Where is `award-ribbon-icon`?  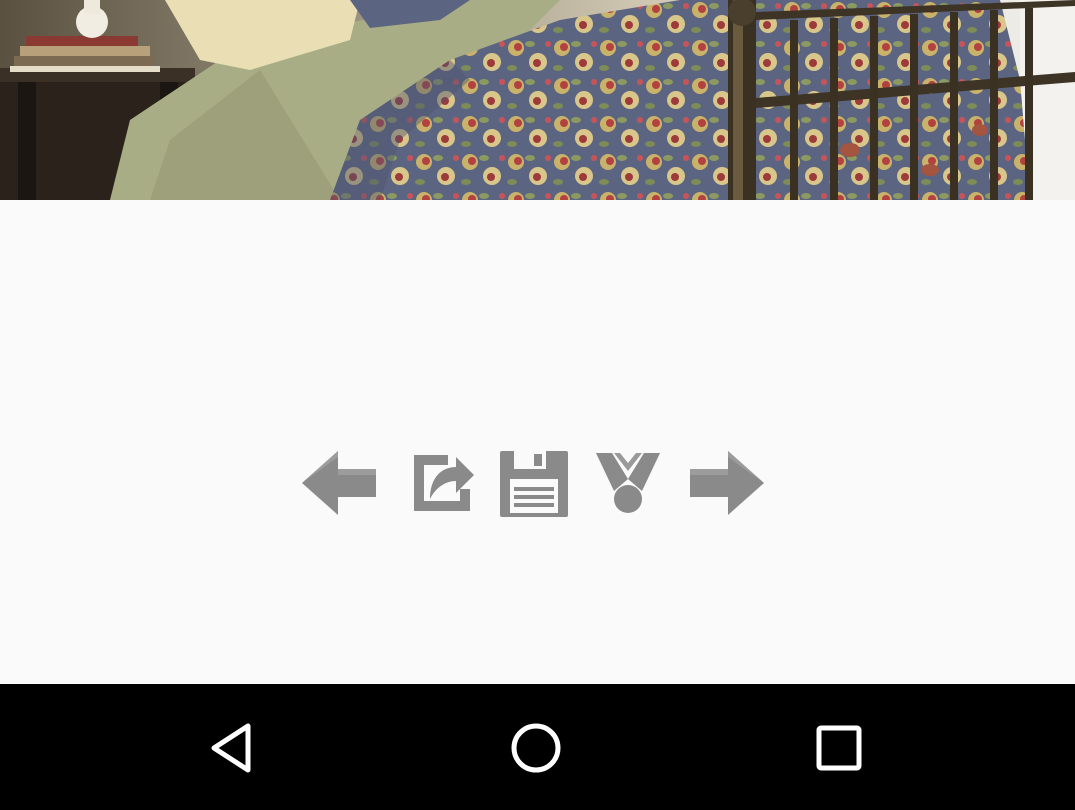 award-ribbon-icon is located at coordinates (628, 483).